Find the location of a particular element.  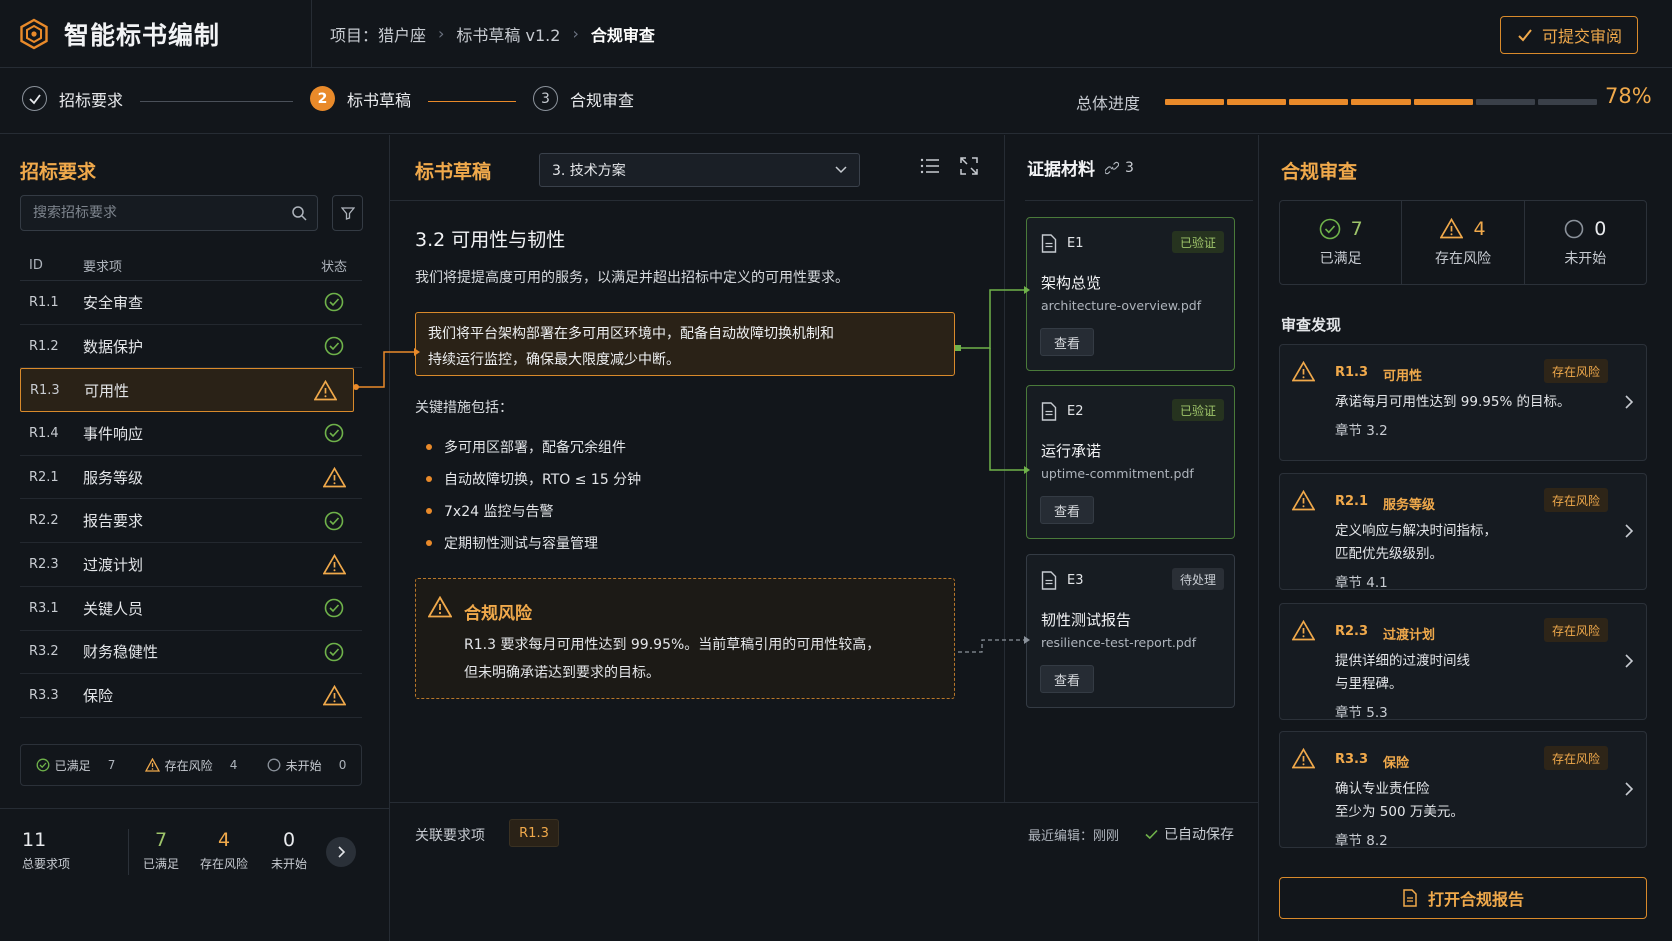

section-select: 3. 技术方案 is located at coordinates (699, 170).